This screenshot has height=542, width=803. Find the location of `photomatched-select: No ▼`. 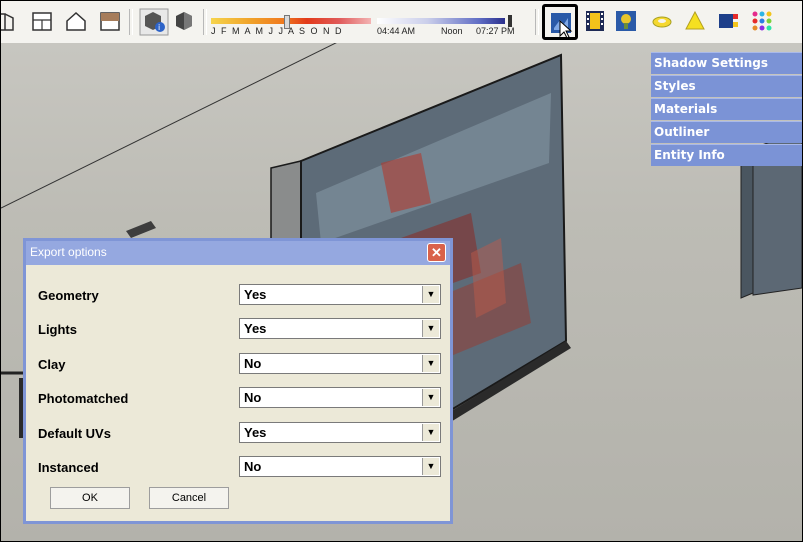

photomatched-select: No ▼ is located at coordinates (340, 397).